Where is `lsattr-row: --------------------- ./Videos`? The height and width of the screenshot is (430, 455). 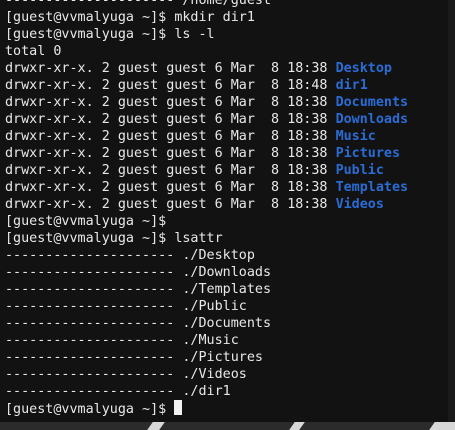
lsattr-row: --------------------- ./Videos is located at coordinates (206, 374).